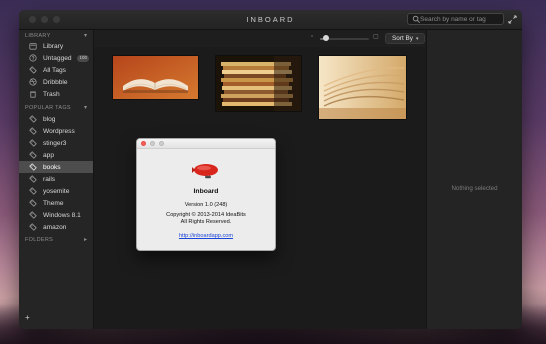 Image resolution: width=546 pixels, height=344 pixels. I want to click on sidebar: LIBRARY ▾ Library Untagged 100 All Tags, so click(56, 179).